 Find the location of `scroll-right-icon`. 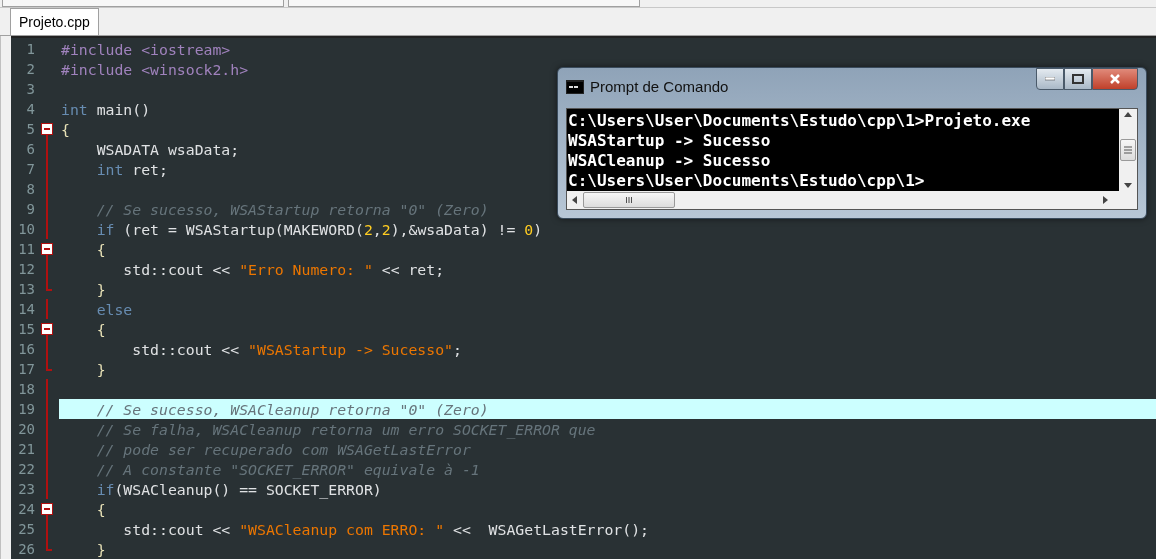

scroll-right-icon is located at coordinates (1106, 200).